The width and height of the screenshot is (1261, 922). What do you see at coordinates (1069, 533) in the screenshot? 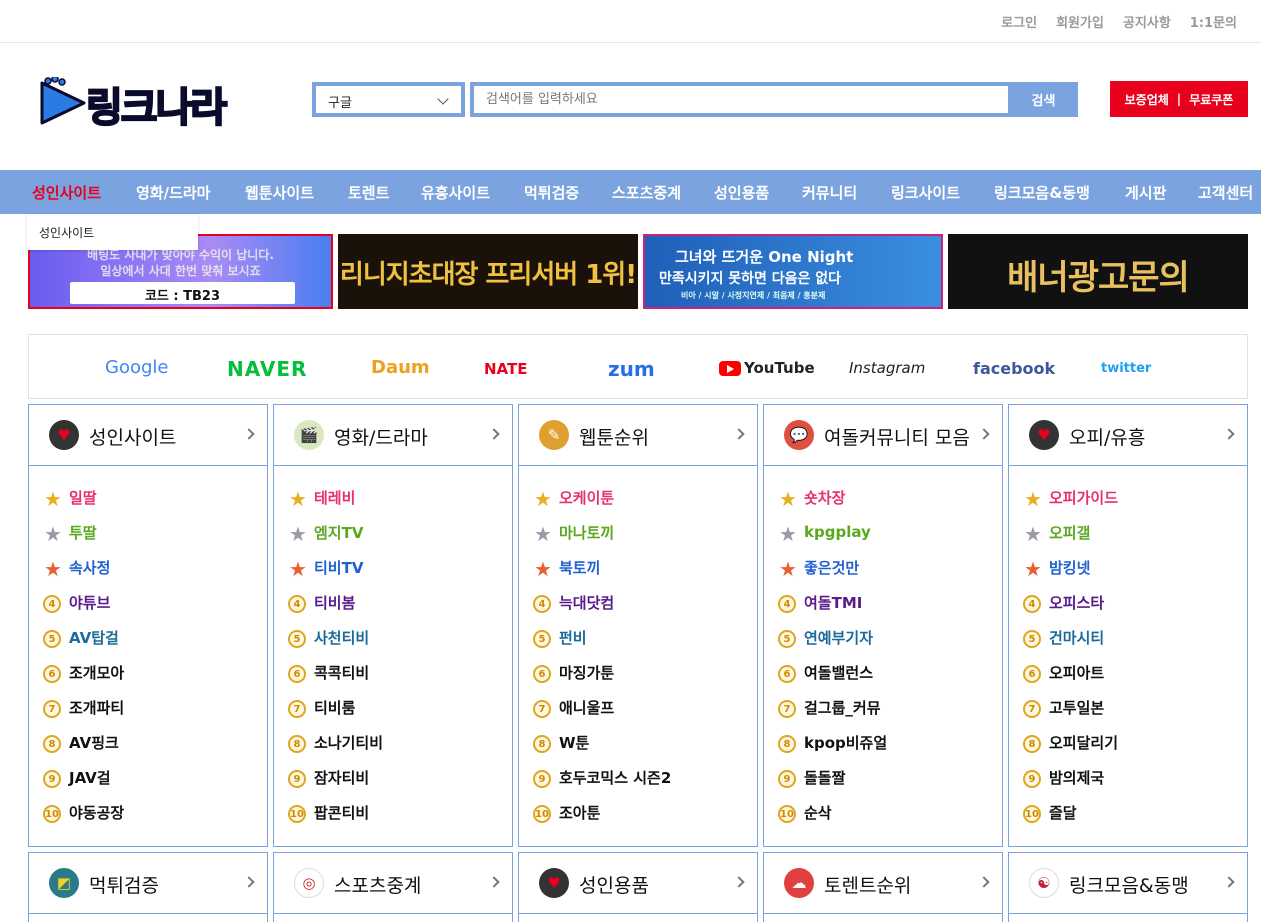
I see `site-link: 오피갤` at bounding box center [1069, 533].